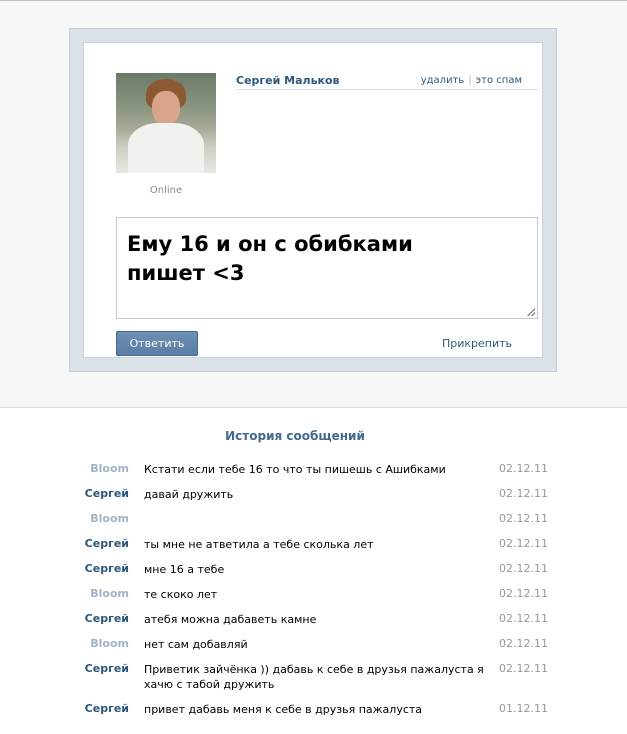 This screenshot has height=734, width=627. What do you see at coordinates (477, 343) in the screenshot?
I see `attach-link: Прикрепить` at bounding box center [477, 343].